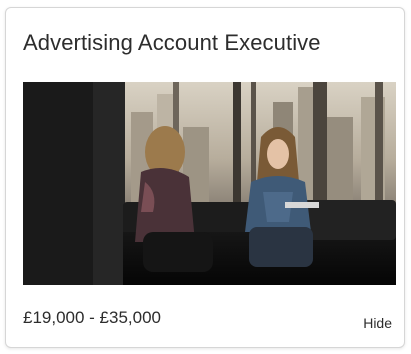 The image size is (411, 354). I want to click on hide-button: Hide, so click(377, 323).